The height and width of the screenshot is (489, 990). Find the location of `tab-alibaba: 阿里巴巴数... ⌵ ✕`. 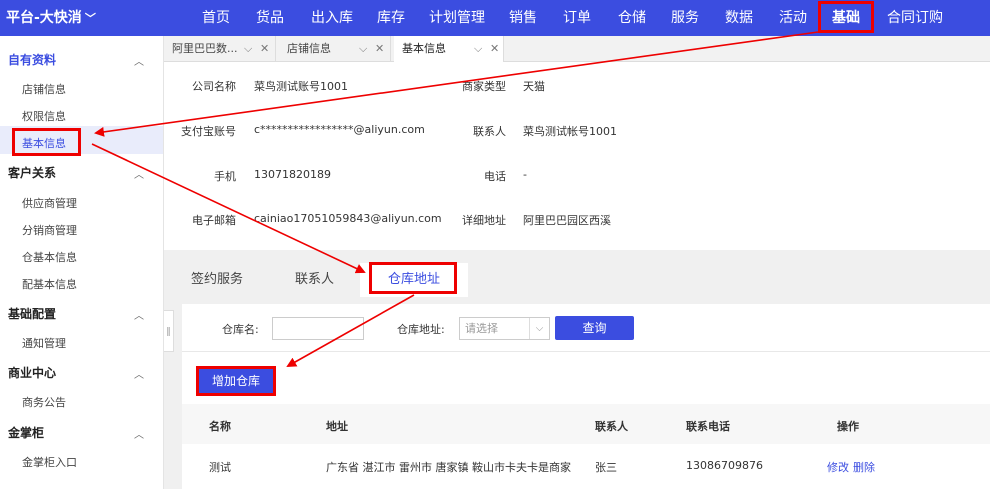

tab-alibaba: 阿里巴巴数... ⌵ ✕ is located at coordinates (220, 49).